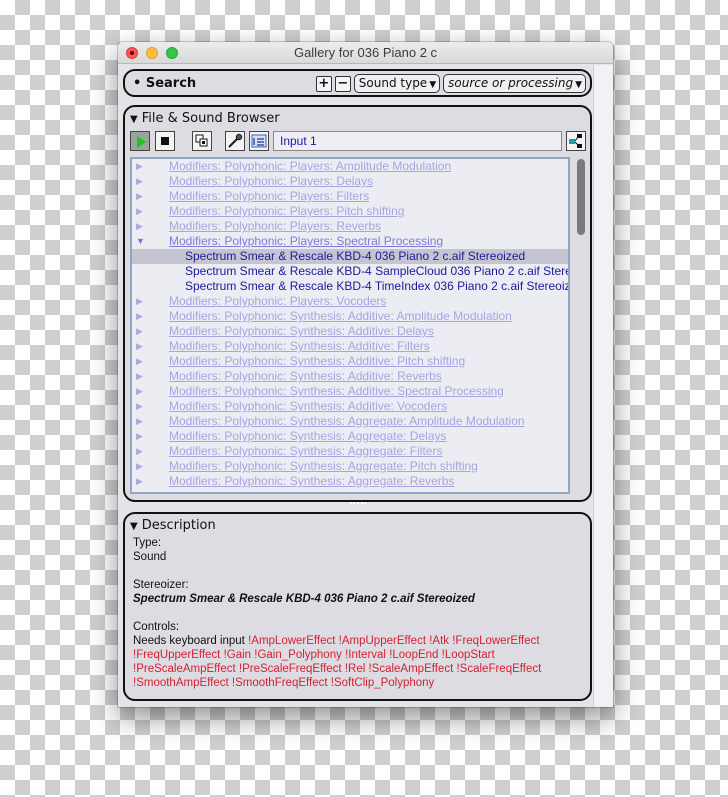  What do you see at coordinates (382, 641) in the screenshot?
I see `control-name: !AmpUpperEffect` at bounding box center [382, 641].